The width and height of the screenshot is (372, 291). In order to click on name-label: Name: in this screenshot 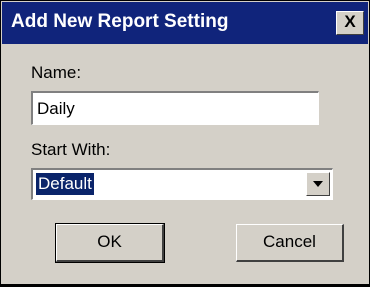, I will do `click(56, 72)`.